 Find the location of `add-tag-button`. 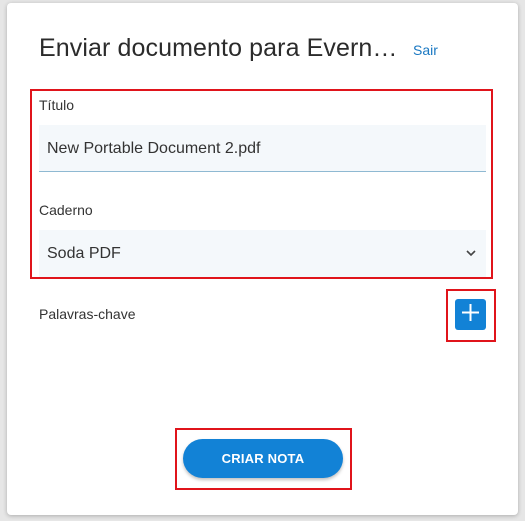

add-tag-button is located at coordinates (470, 314).